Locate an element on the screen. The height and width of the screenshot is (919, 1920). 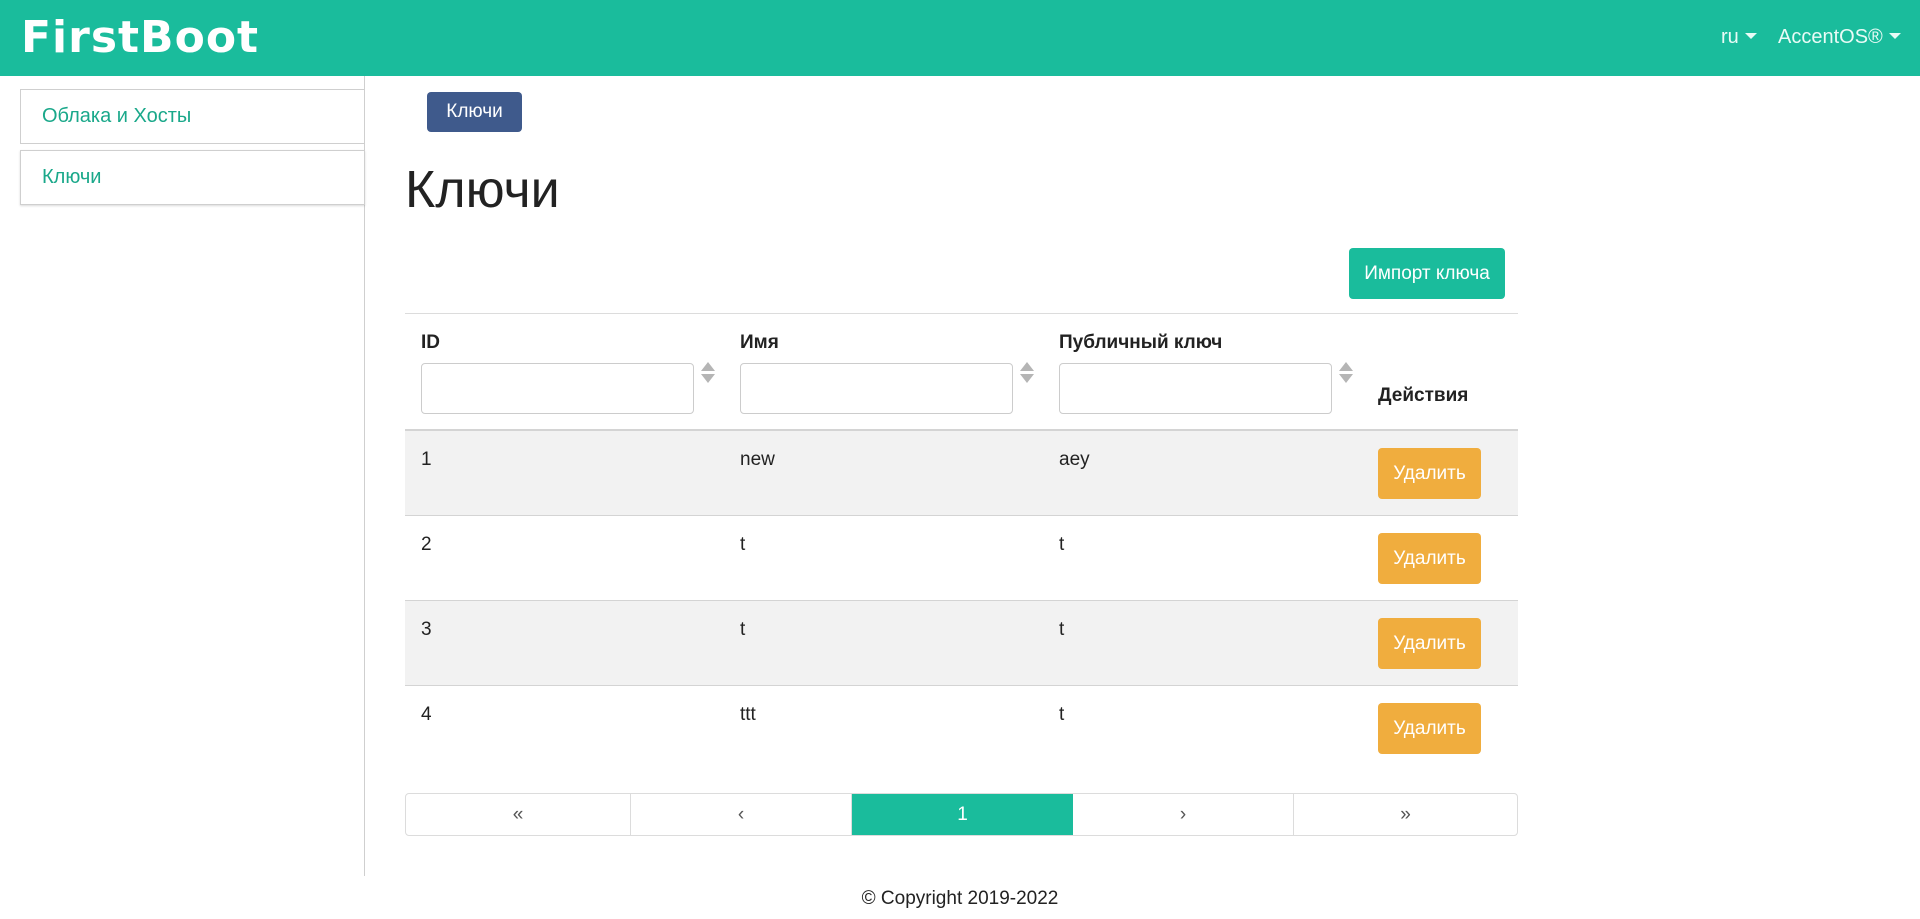
sort-id-icon is located at coordinates (708, 374).